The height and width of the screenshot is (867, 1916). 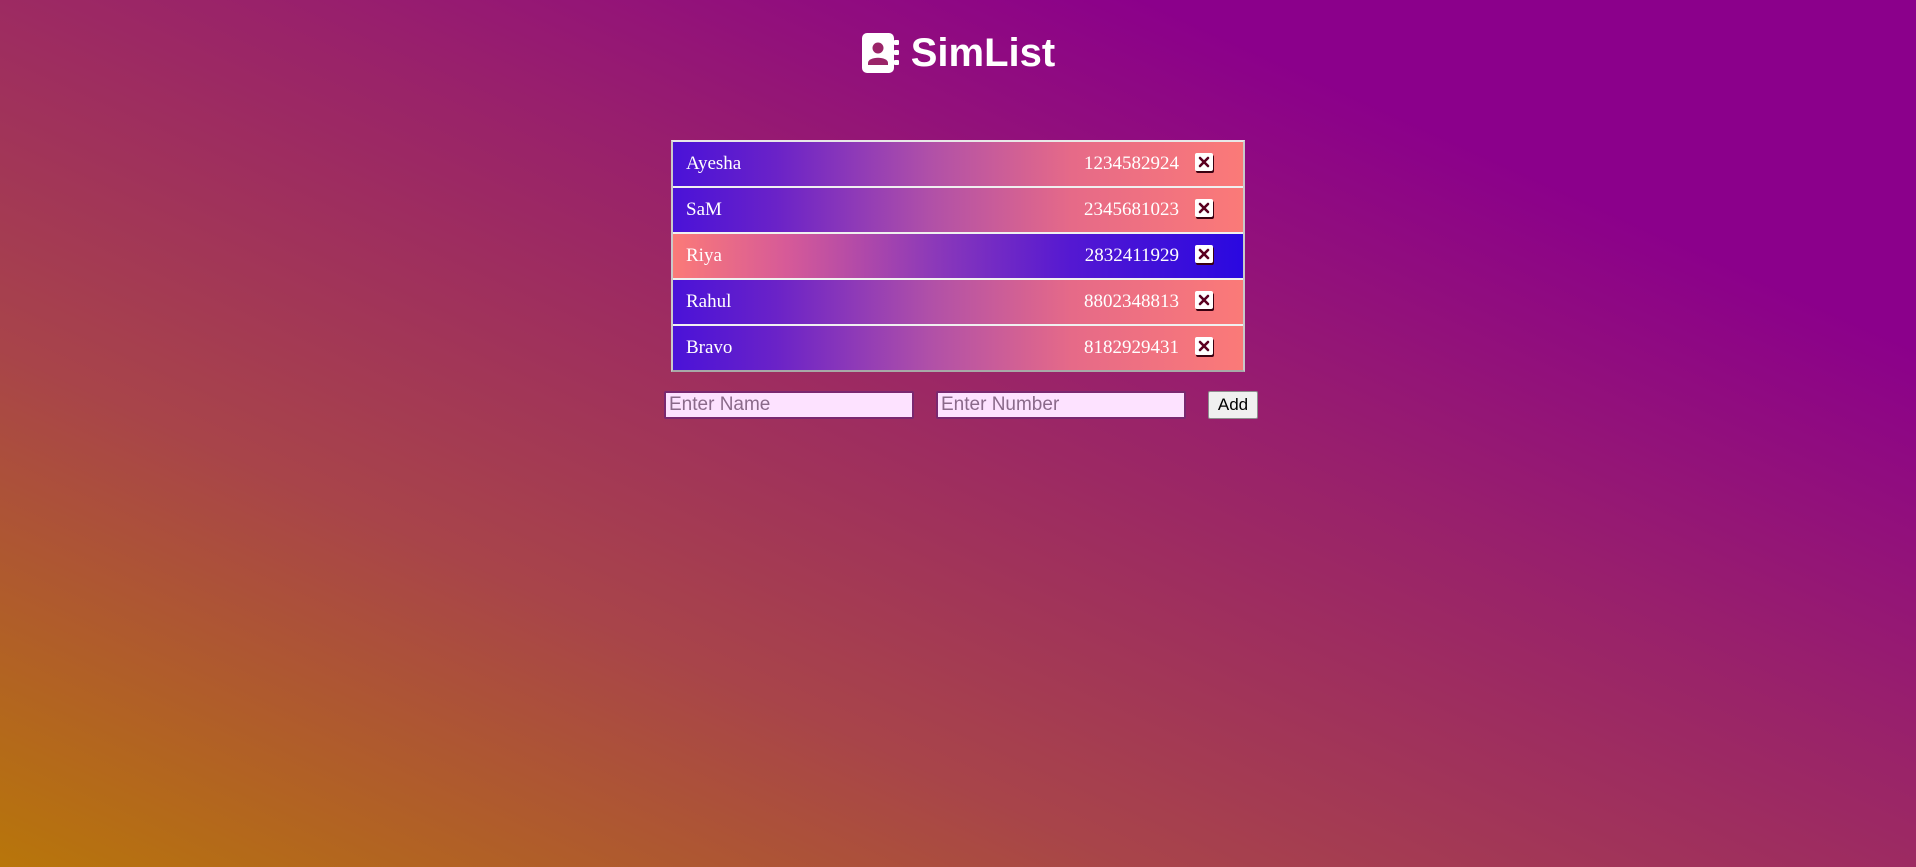 I want to click on contact-row: SaM 2345681023, so click(x=958, y=211).